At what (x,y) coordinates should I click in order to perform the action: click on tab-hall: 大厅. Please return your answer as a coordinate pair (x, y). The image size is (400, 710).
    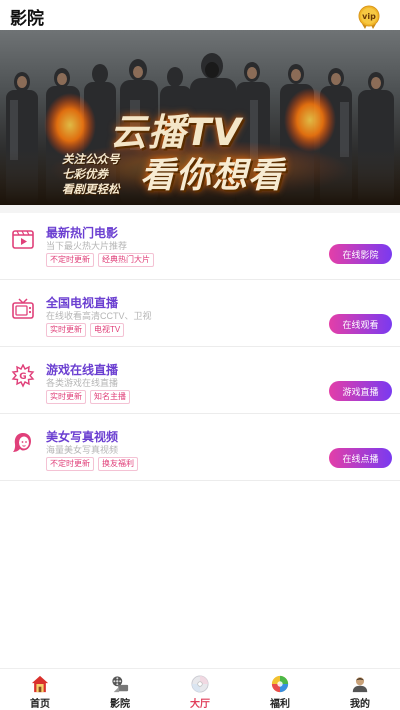
    Looking at the image, I should click on (200, 689).